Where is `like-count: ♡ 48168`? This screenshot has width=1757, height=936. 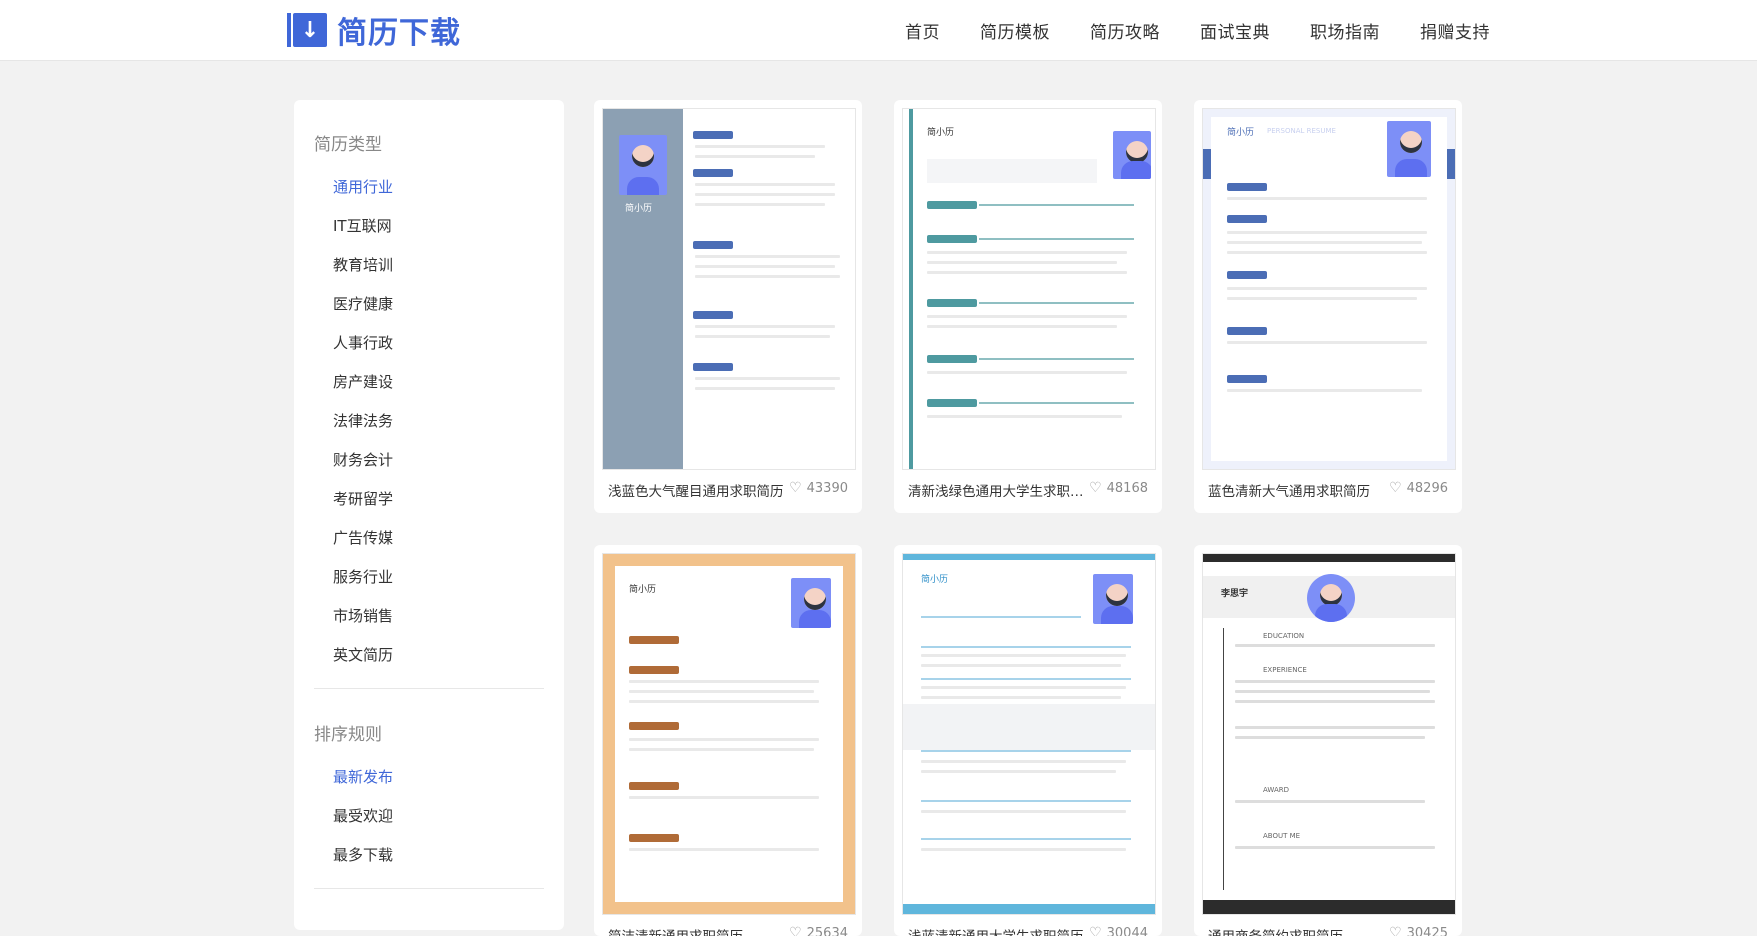
like-count: ♡ 48168 is located at coordinates (1118, 488).